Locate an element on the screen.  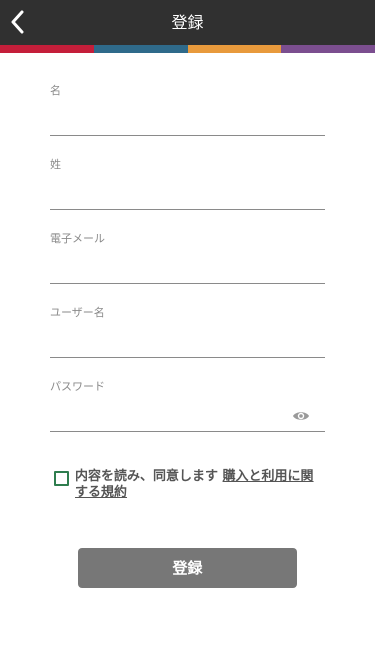
app-header: 登録 is located at coordinates (187, 22).